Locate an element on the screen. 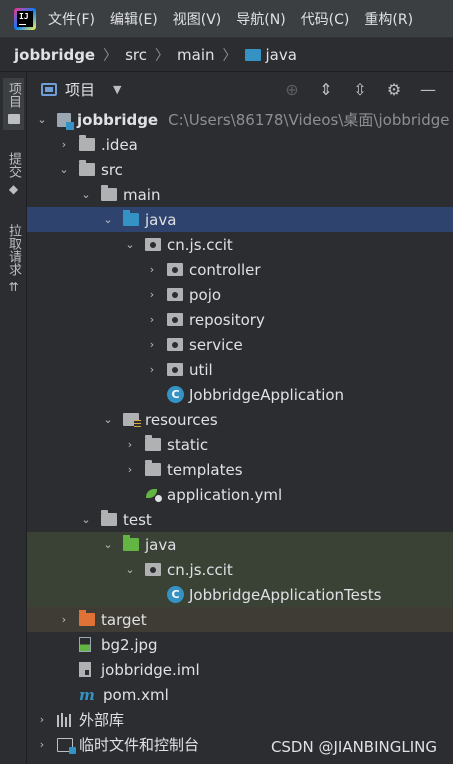 This screenshot has width=453, height=764. tree-node-label: bg2.jpg is located at coordinates (129, 644).